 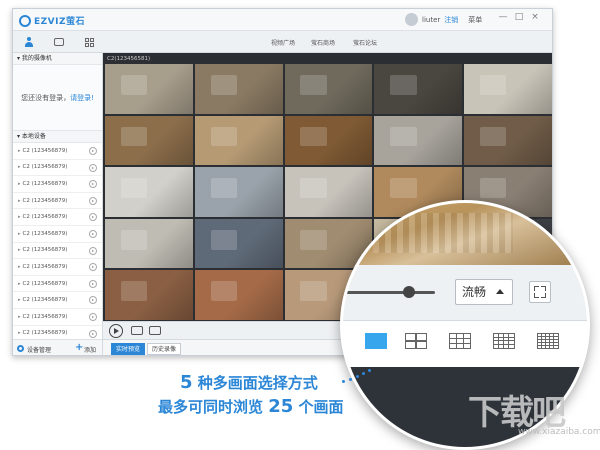 What do you see at coordinates (59, 42) in the screenshot?
I see `tab-messages` at bounding box center [59, 42].